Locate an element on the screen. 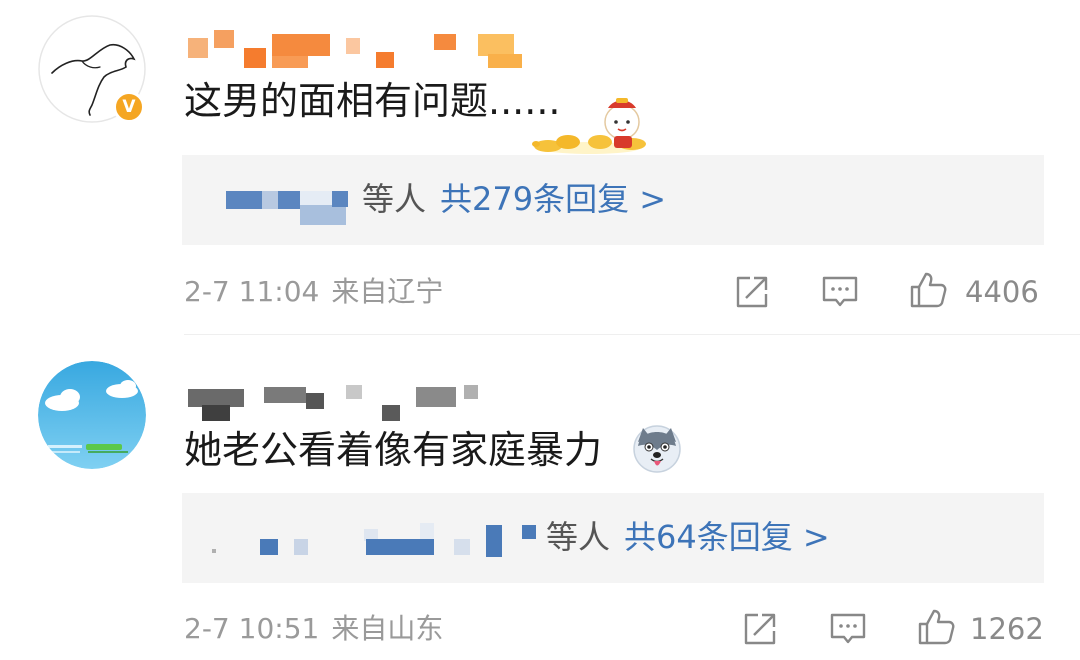 The image size is (1080, 660). reply-usernames-redacted is located at coordinates (382, 538).